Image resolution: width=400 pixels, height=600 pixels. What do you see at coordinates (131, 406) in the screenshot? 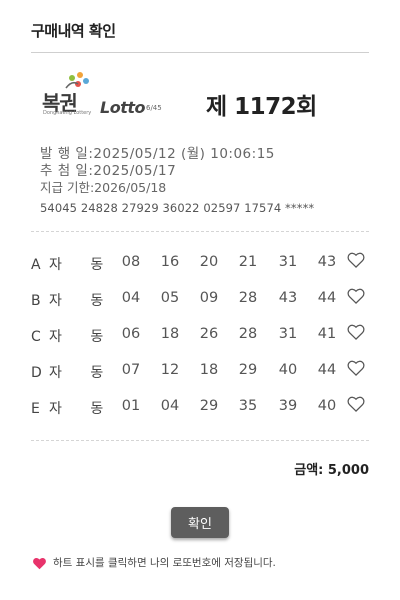
I see `game-number: 01` at bounding box center [131, 406].